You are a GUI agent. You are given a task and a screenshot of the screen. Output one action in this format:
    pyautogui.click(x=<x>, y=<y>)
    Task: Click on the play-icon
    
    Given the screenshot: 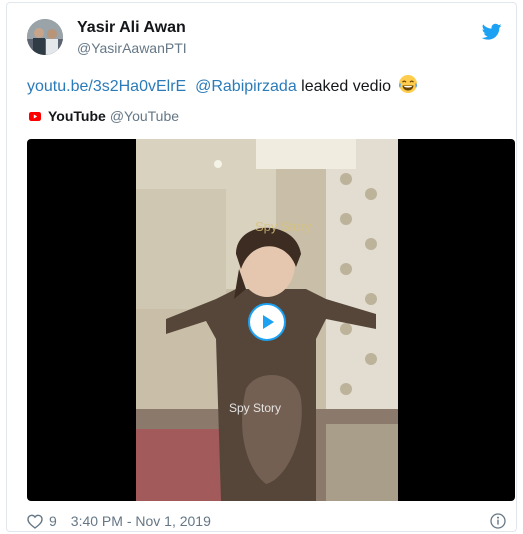 What is the action you would take?
    pyautogui.click(x=268, y=322)
    